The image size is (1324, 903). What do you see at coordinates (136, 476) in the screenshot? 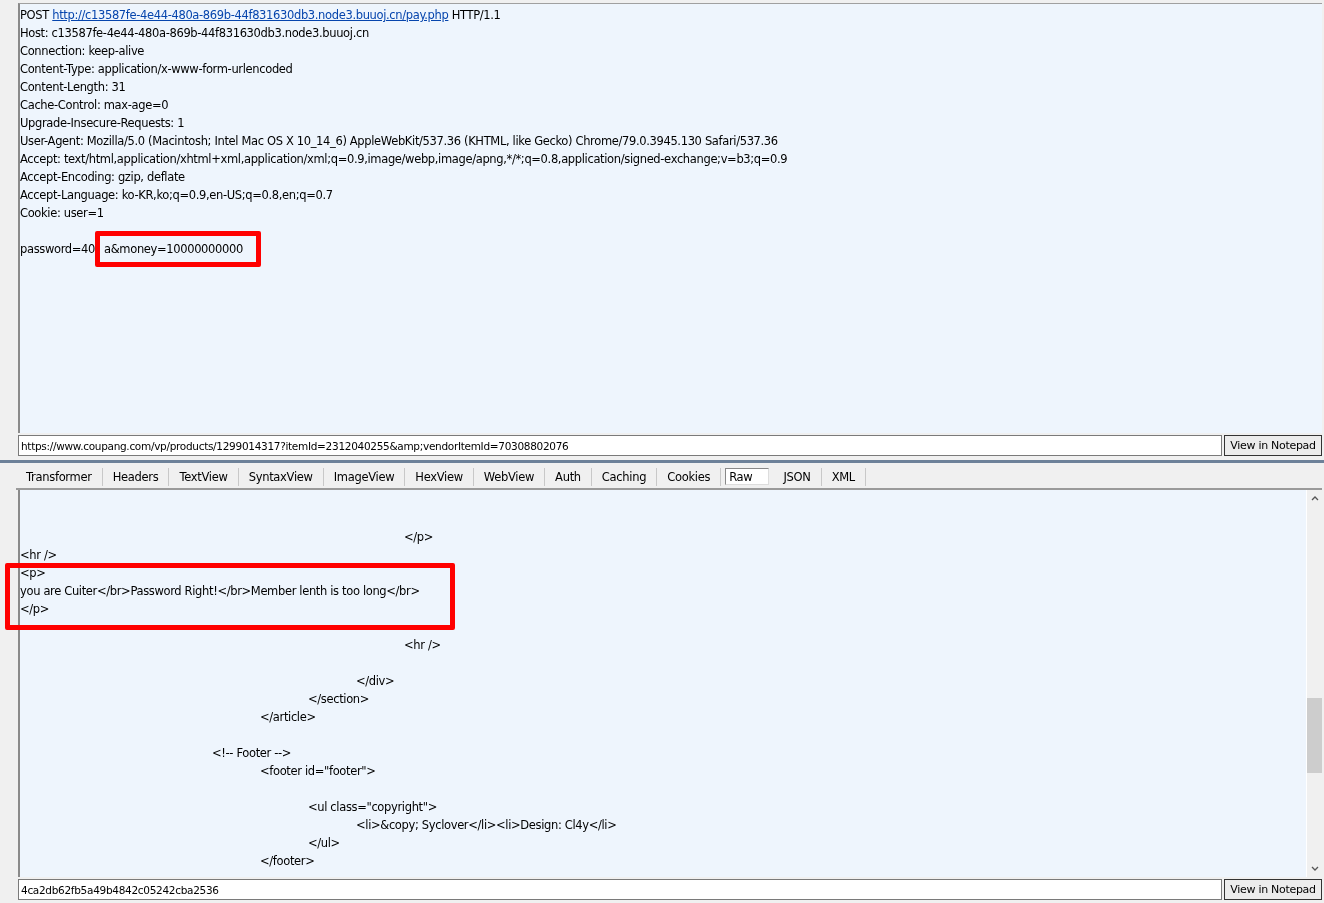
I see `tab: Headers` at bounding box center [136, 476].